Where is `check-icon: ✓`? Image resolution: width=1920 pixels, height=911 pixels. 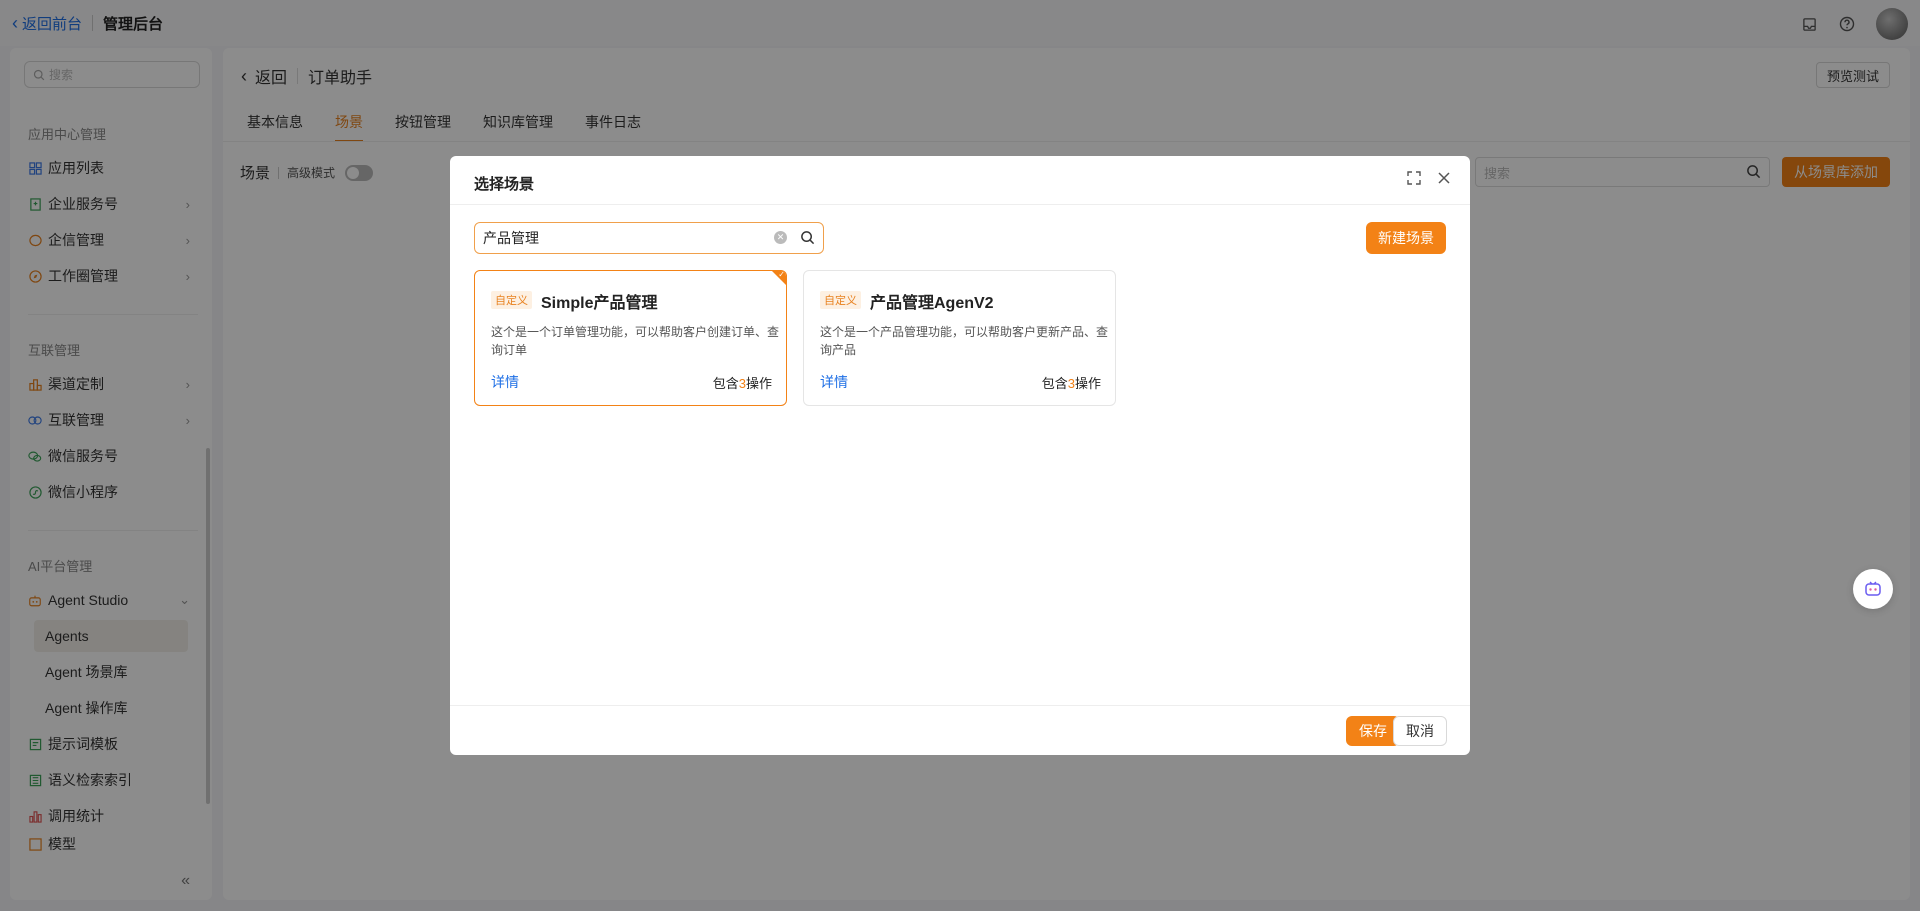 check-icon: ✓ is located at coordinates (781, 274).